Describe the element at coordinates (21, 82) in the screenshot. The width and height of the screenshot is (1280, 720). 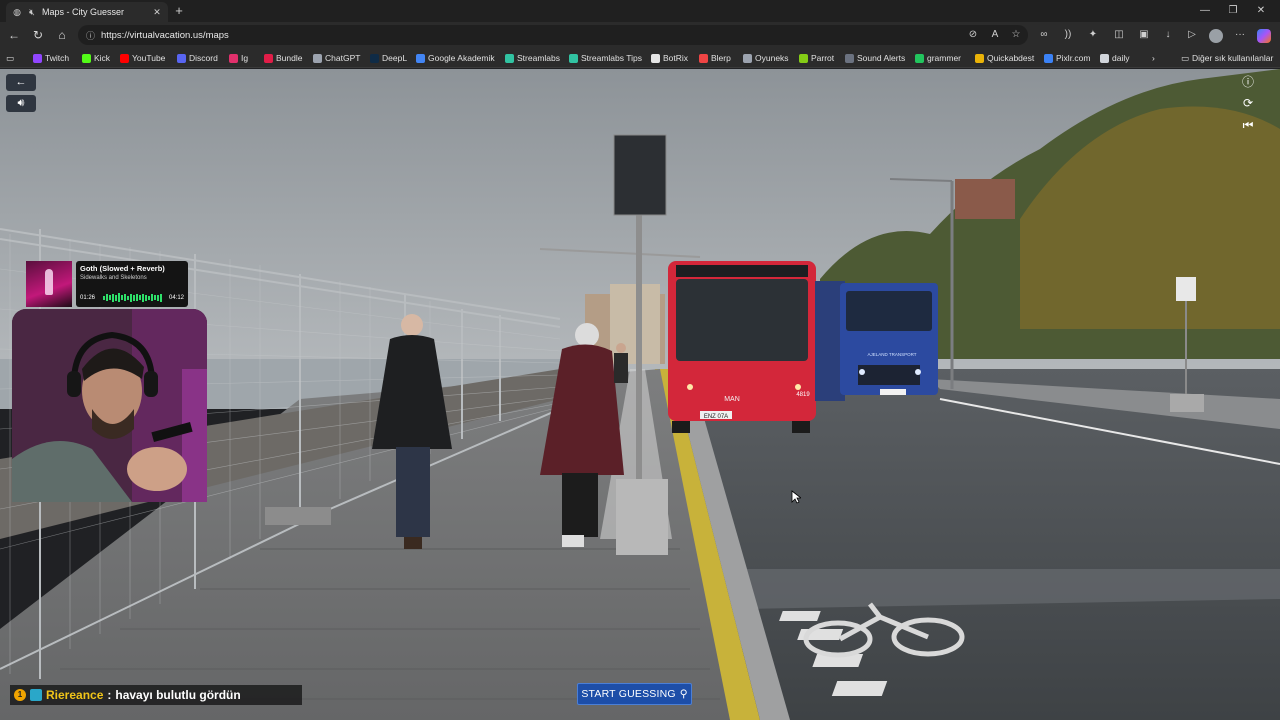
I see `back-arrow-icon: ←` at that location.